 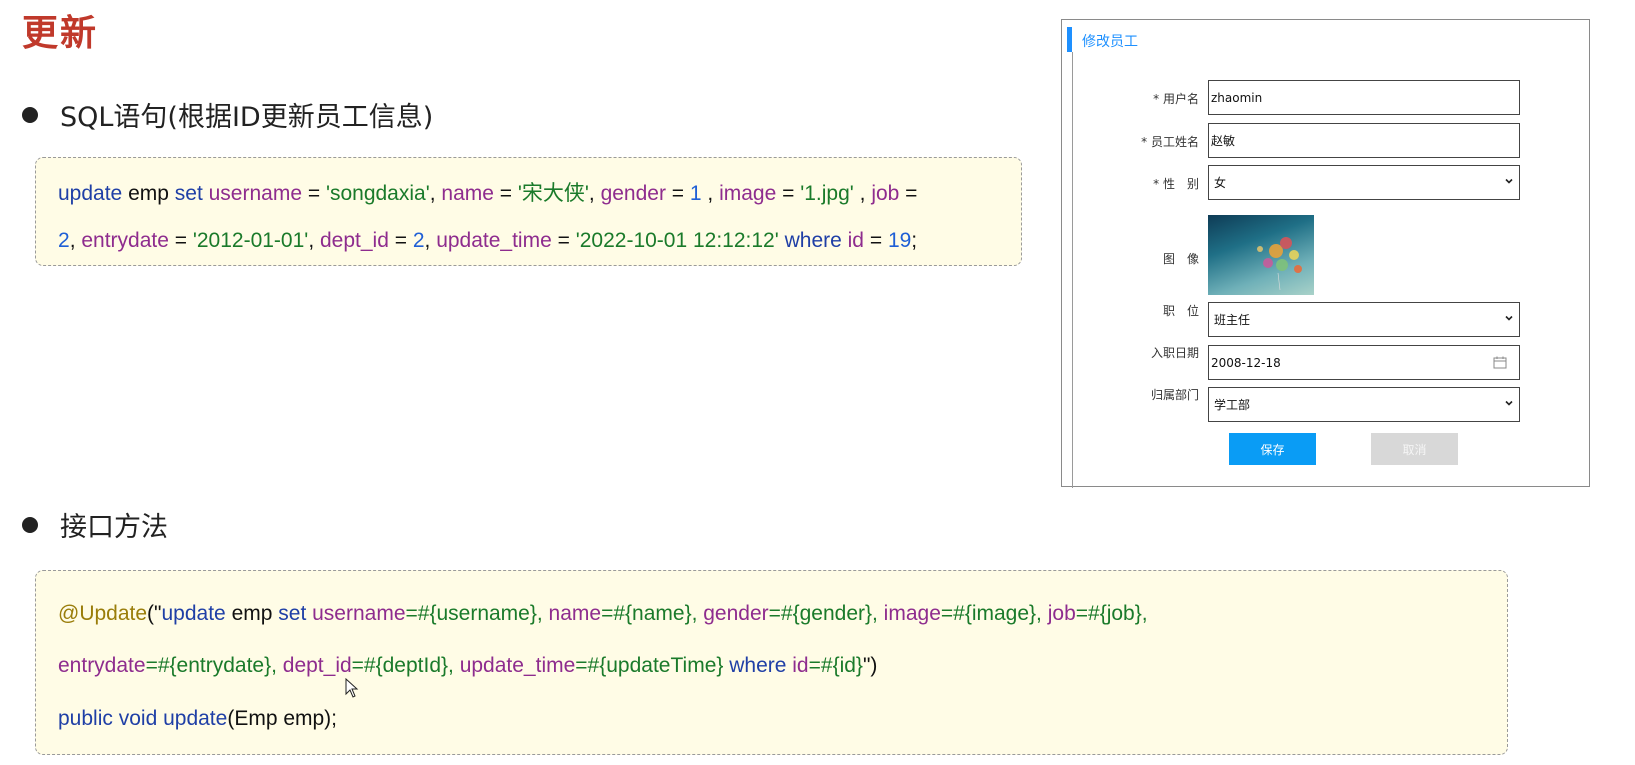 I want to click on dept-label: 归属部门, so click(x=1174, y=395).